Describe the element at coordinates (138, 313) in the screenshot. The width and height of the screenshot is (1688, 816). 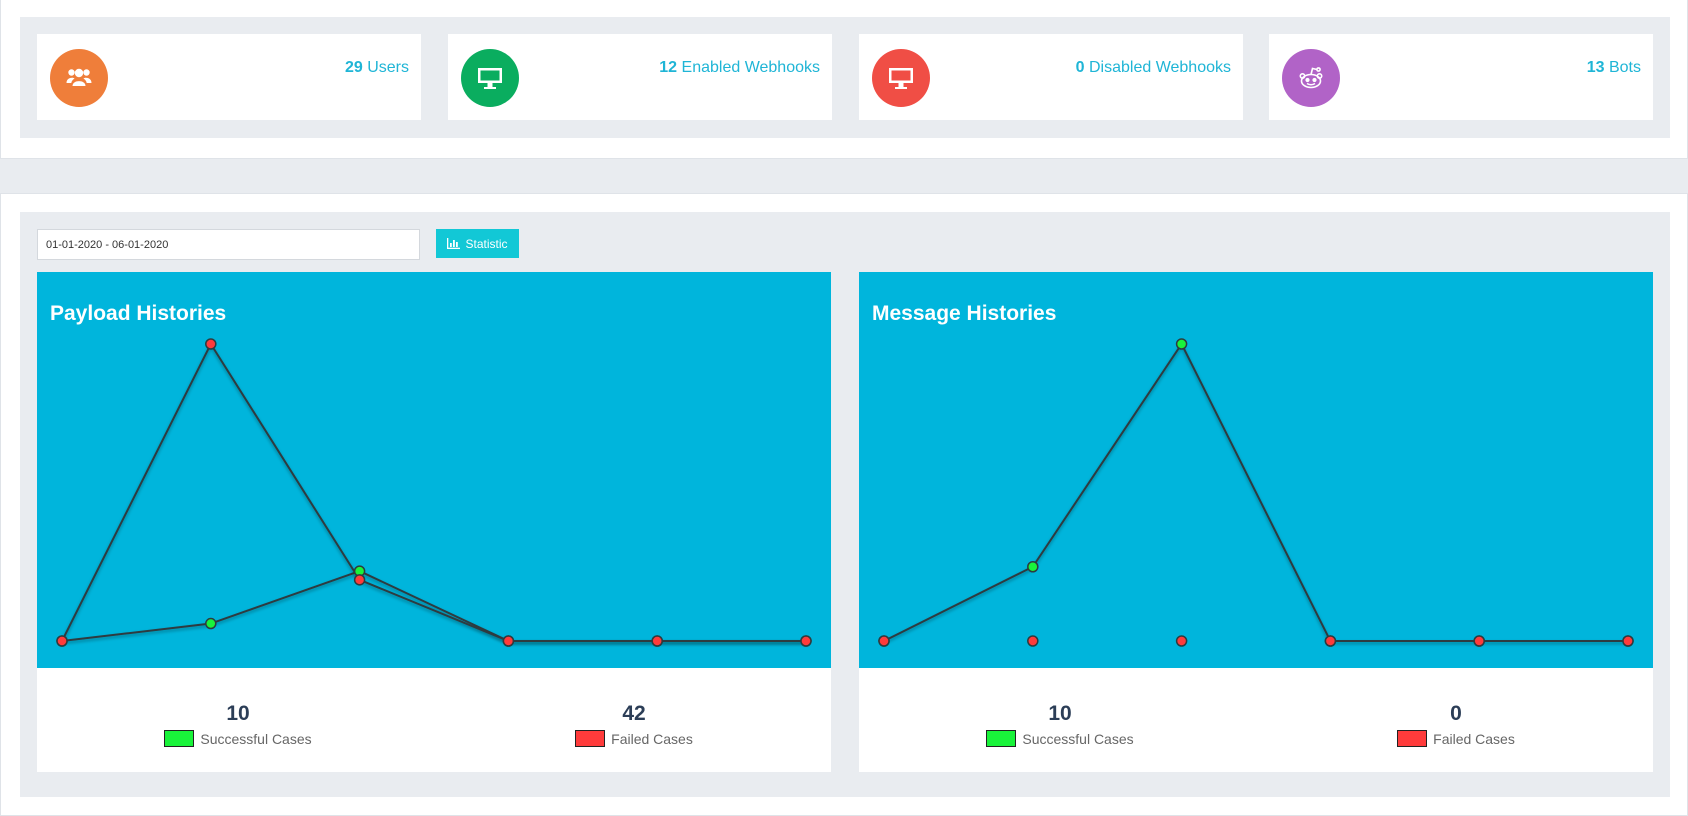
I see `chart-title: Payload Histories` at that location.